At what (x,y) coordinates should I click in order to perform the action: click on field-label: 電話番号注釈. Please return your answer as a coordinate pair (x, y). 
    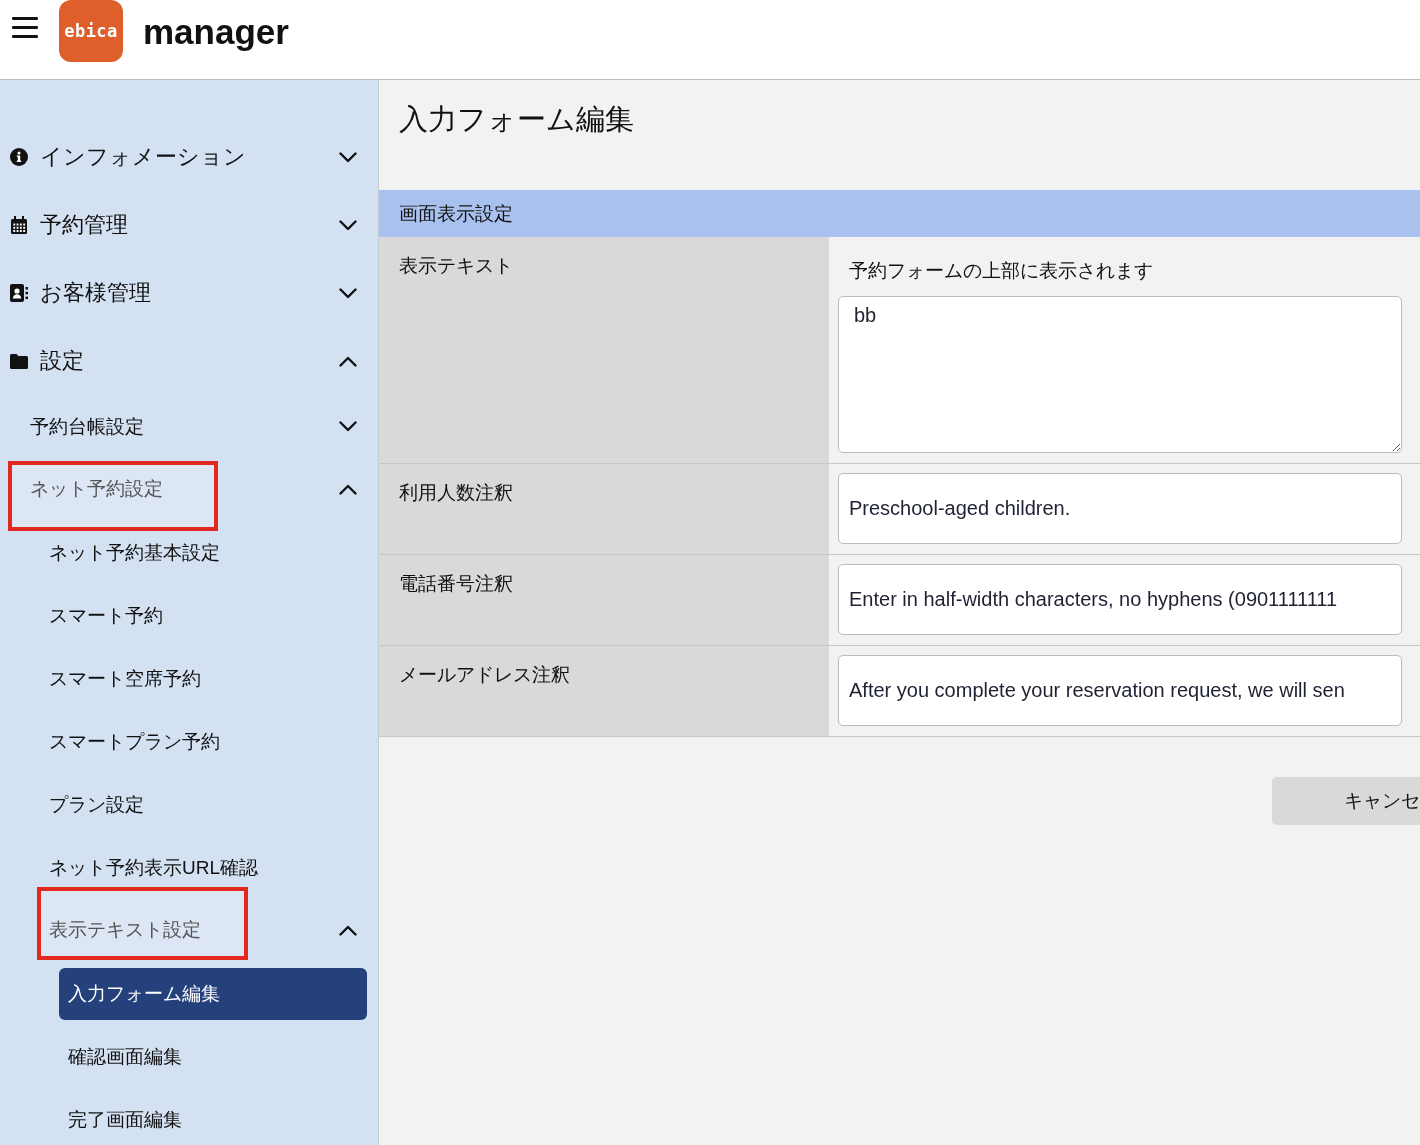
    Looking at the image, I should click on (604, 600).